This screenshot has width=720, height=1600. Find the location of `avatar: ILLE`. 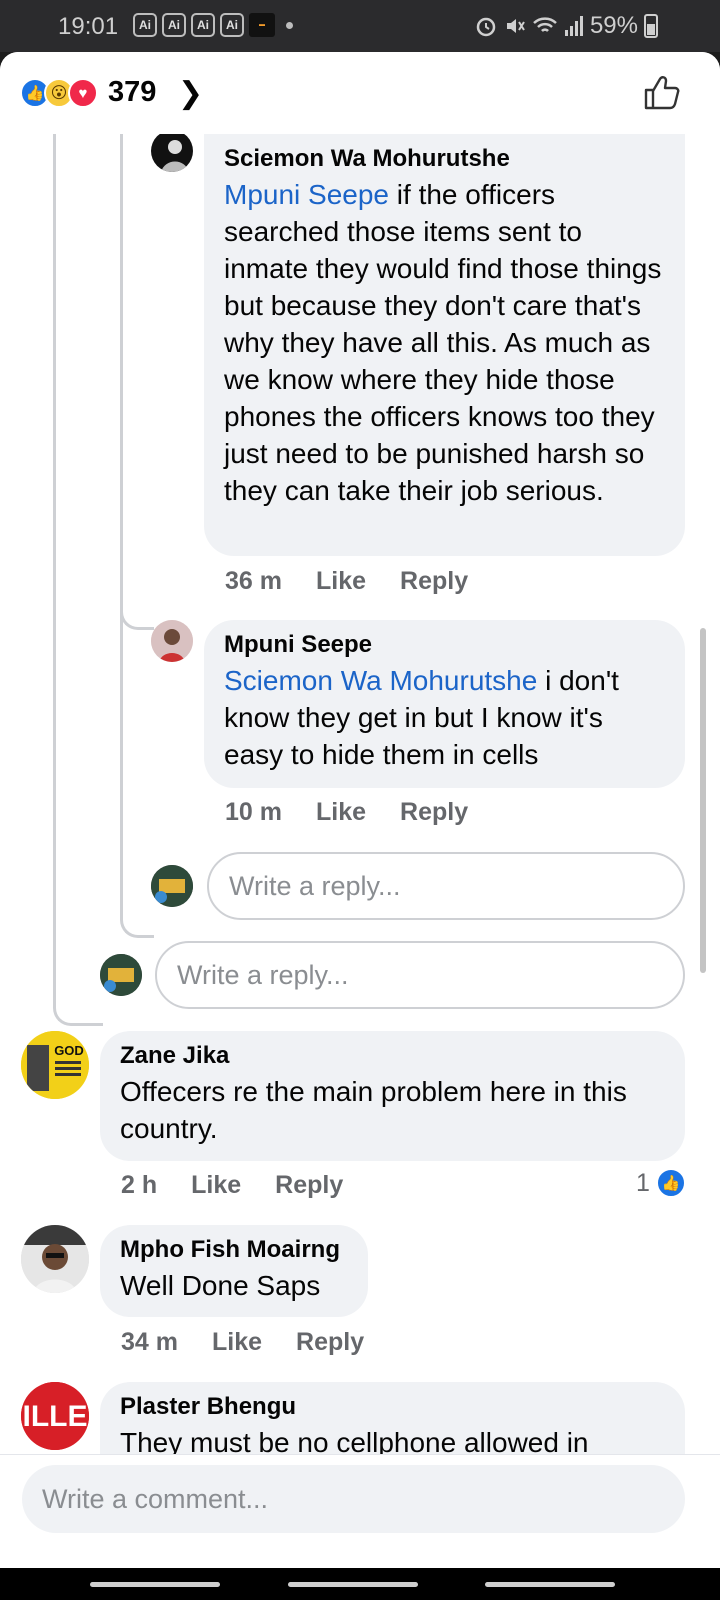

avatar: ILLE is located at coordinates (55, 1416).